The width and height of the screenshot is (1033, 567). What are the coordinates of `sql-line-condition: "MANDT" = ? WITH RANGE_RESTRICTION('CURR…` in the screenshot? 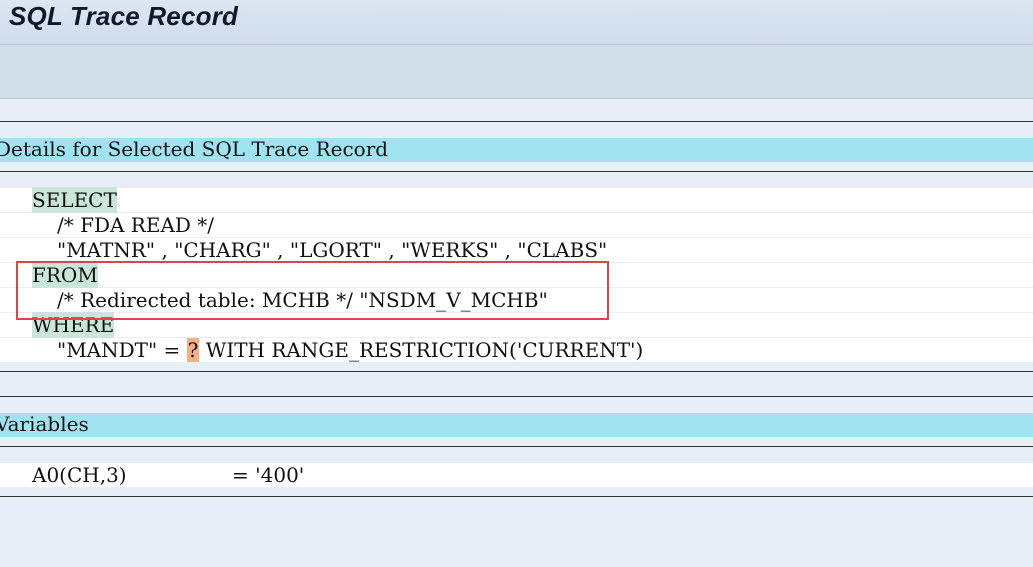 It's located at (516, 350).